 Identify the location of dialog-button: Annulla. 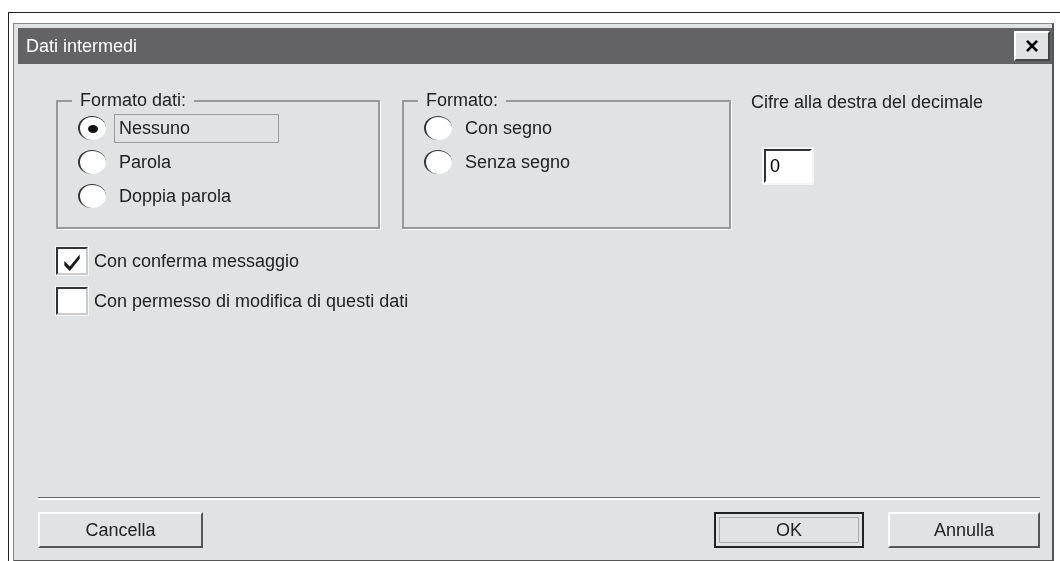
(964, 530).